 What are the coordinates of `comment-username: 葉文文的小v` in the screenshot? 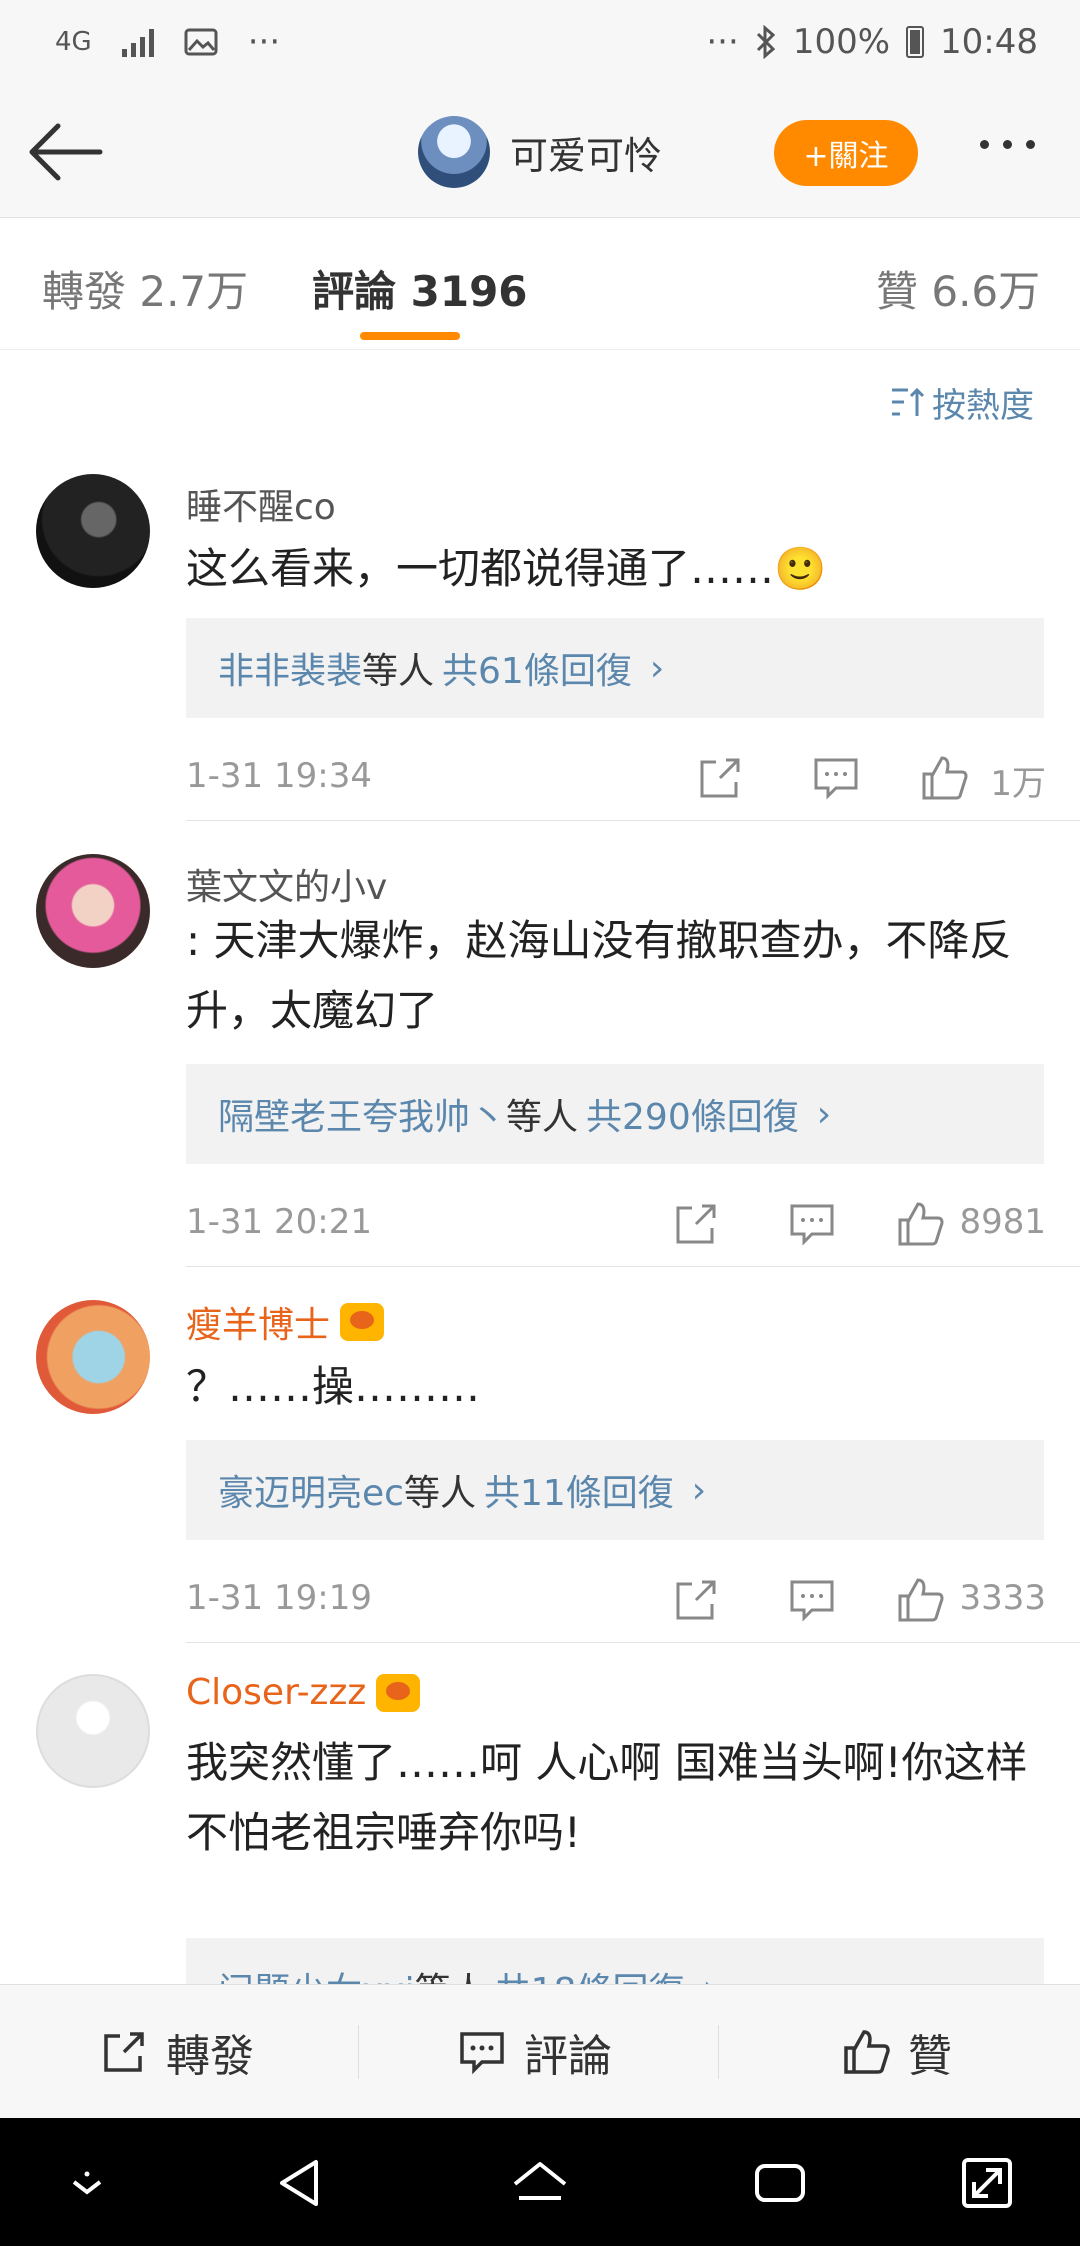 It's located at (286, 884).